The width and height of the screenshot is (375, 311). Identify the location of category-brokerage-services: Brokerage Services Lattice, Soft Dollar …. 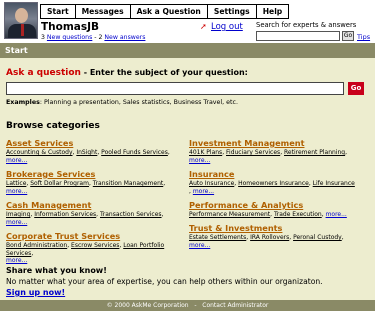
(98, 182).